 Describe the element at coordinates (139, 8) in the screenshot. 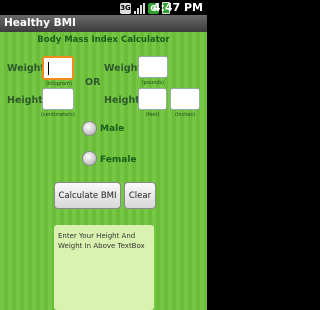

I see `signal-icon` at that location.